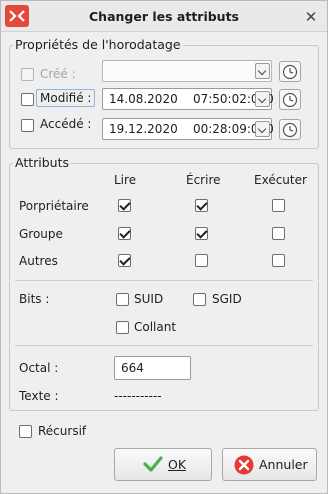 The width and height of the screenshot is (328, 494). What do you see at coordinates (124, 233) in the screenshot?
I see `group-read-checkbox` at bounding box center [124, 233].